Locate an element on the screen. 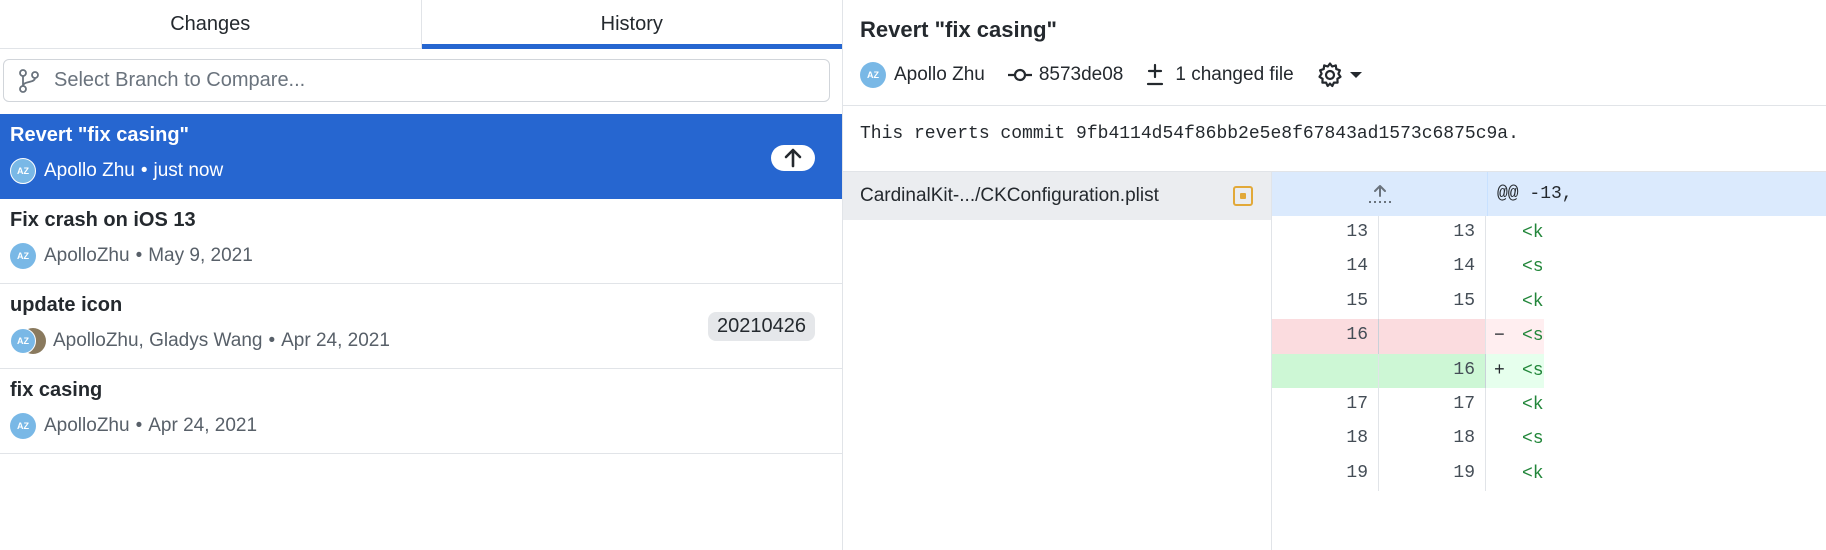  chevron-down-icon is located at coordinates (1355, 75).